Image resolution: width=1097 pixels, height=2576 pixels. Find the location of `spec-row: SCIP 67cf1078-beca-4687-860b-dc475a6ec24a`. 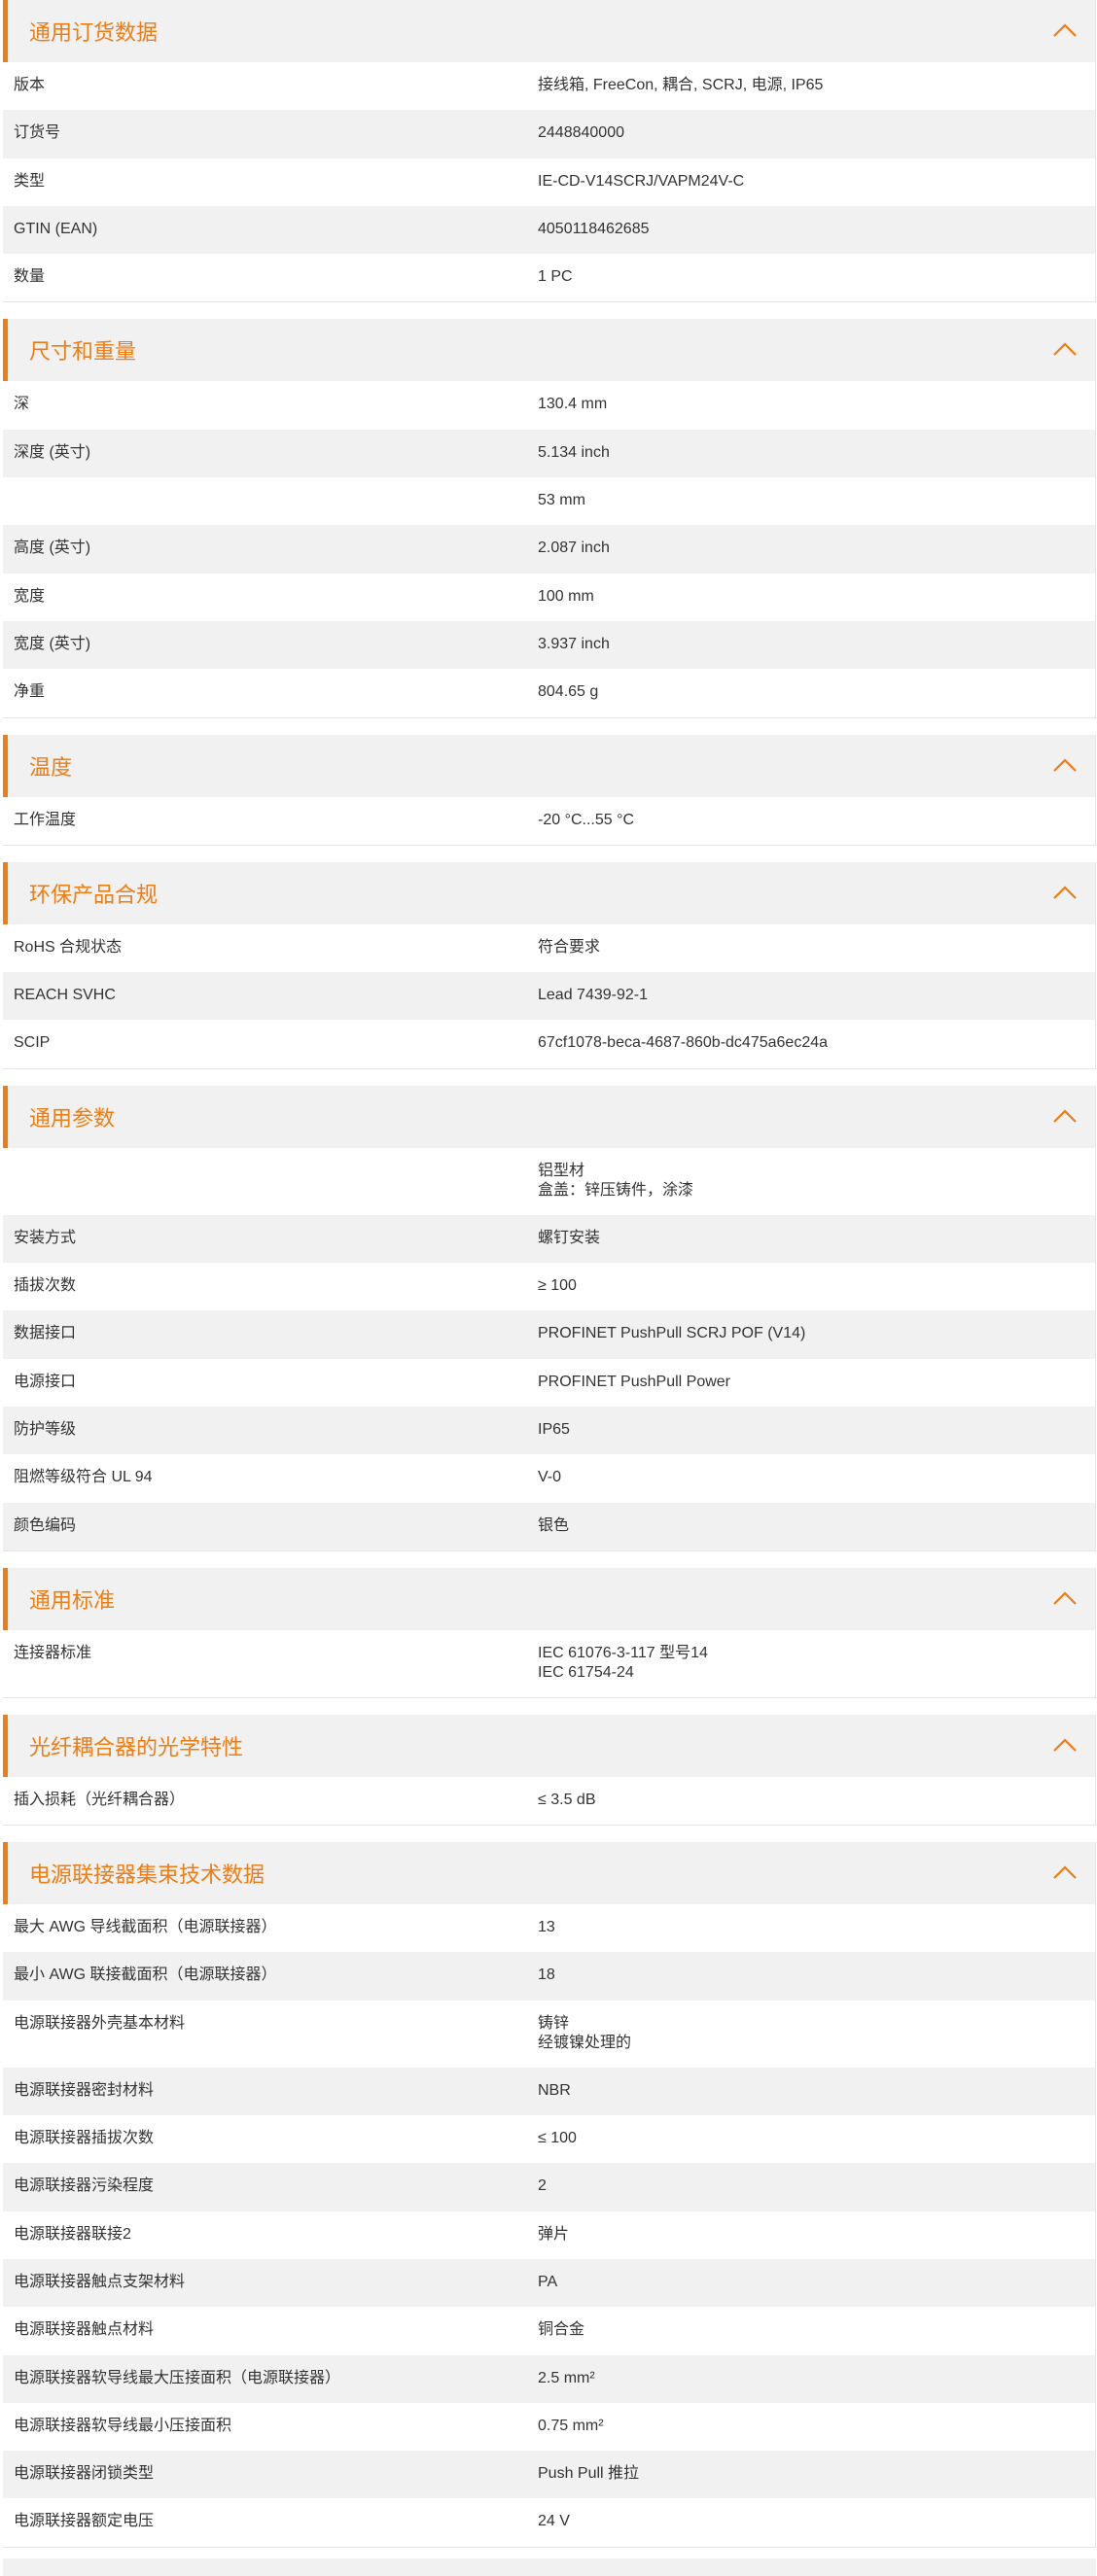

spec-row: SCIP 67cf1078-beca-4687-860b-dc475a6ec24a is located at coordinates (549, 1043).